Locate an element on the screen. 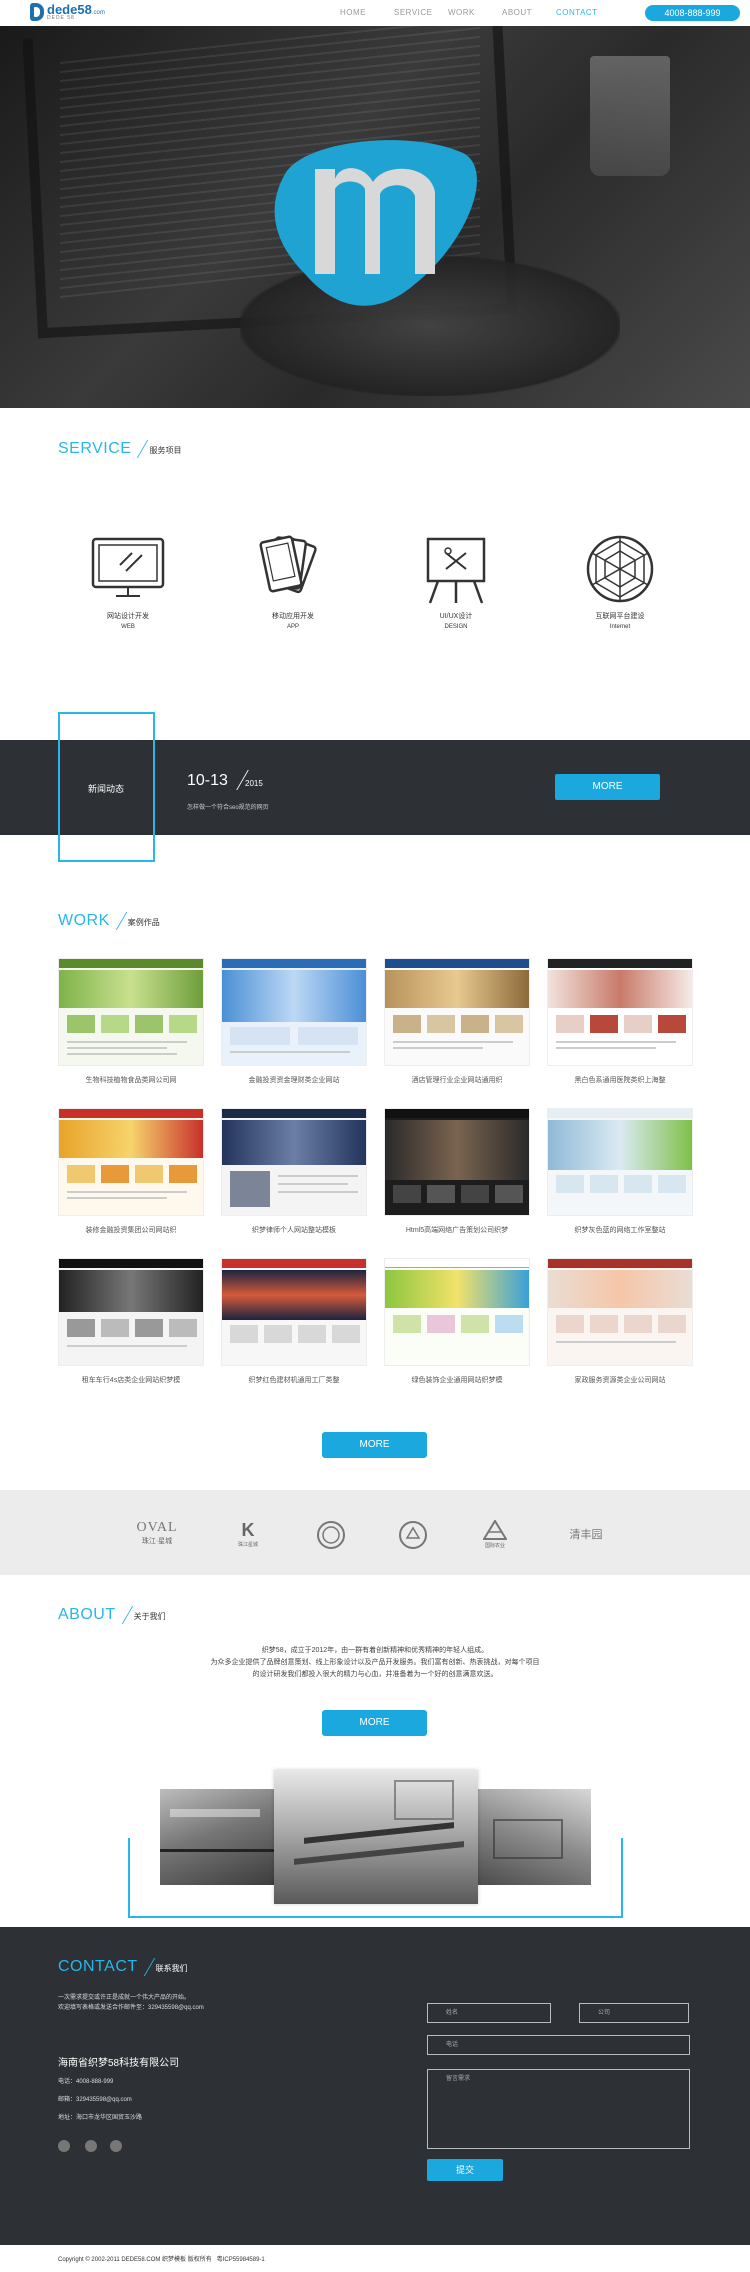 Image resolution: width=750 pixels, height=2272 pixels. partner-emblem-icon is located at coordinates (413, 1535).